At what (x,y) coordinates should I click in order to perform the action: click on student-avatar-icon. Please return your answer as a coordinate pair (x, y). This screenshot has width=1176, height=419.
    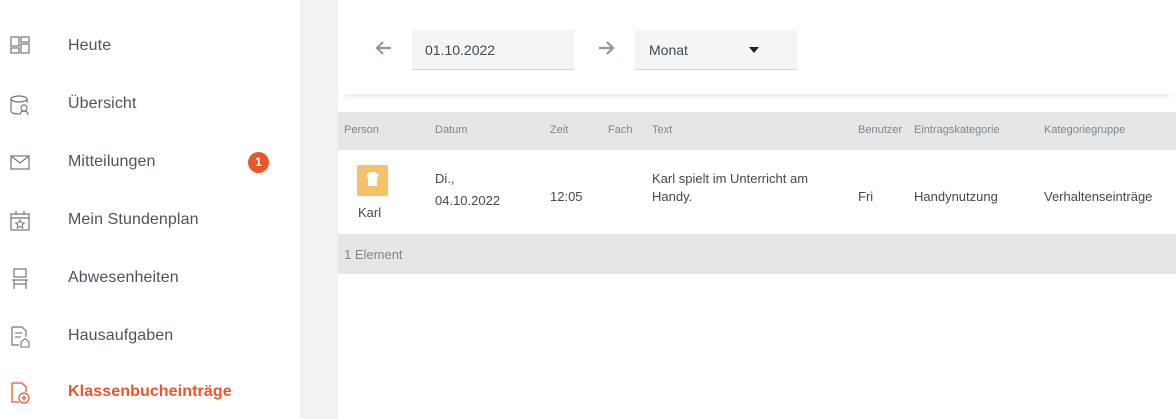
    Looking at the image, I should click on (372, 179).